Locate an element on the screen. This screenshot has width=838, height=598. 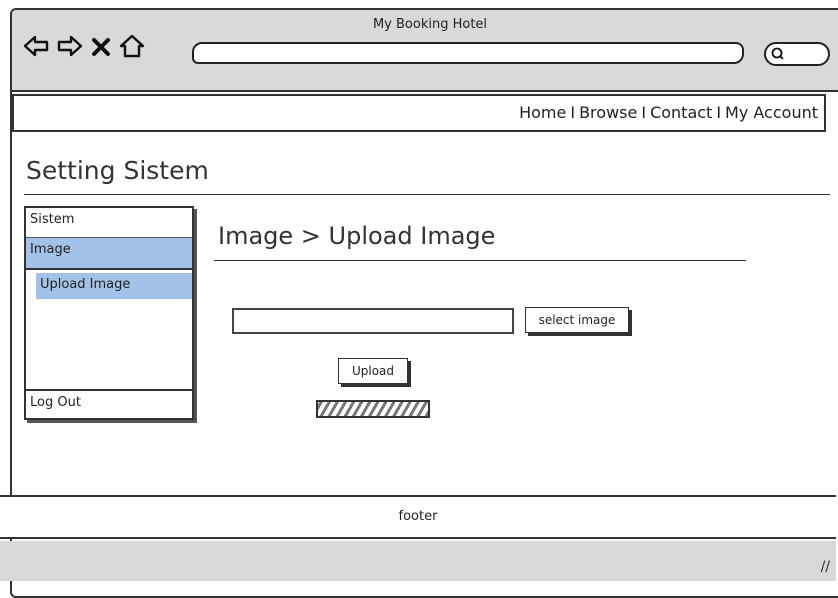
page-footer: footer is located at coordinates (418, 517).